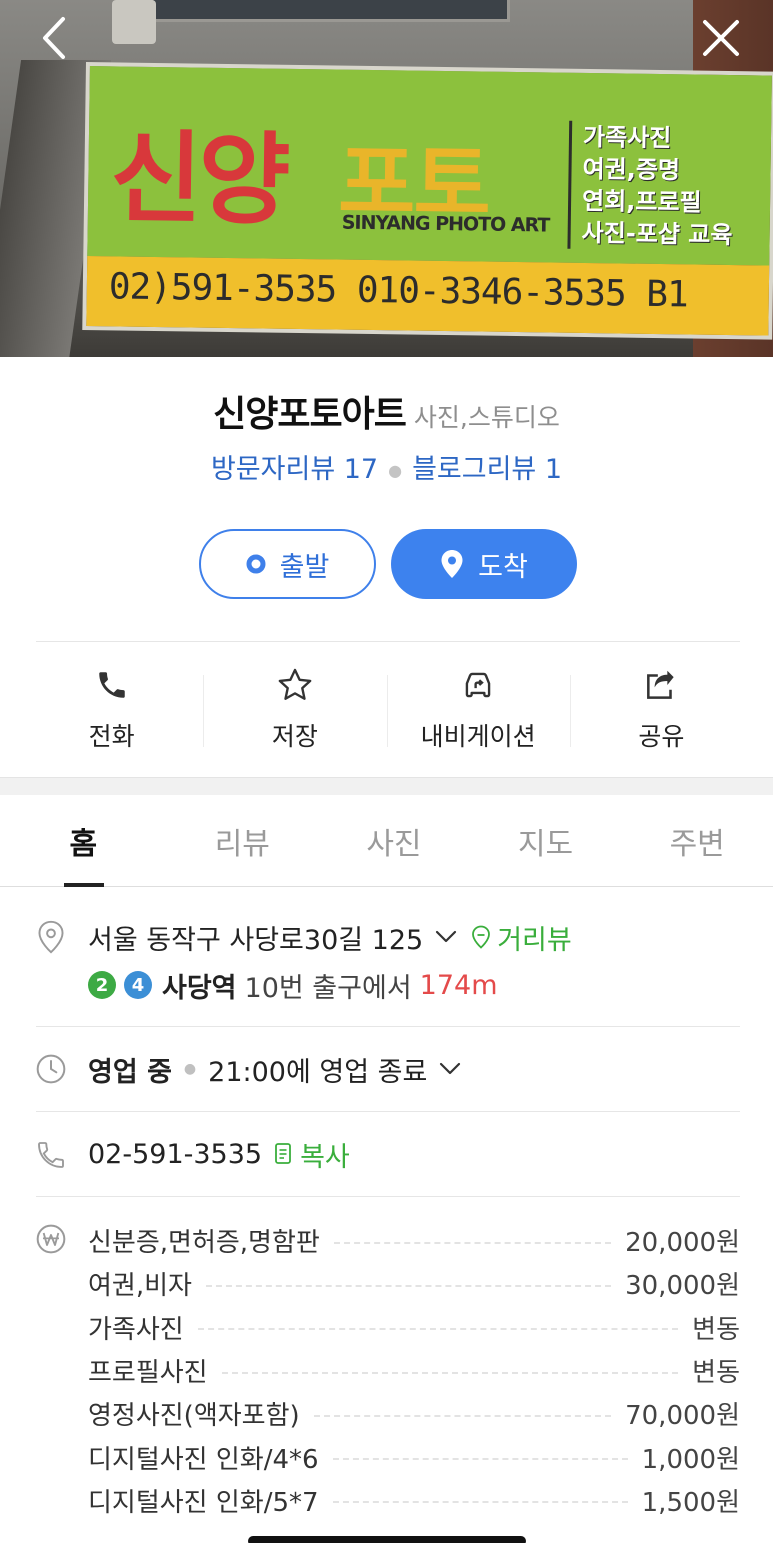 The width and height of the screenshot is (773, 1543). Describe the element at coordinates (204, 1243) in the screenshot. I see `price-item-name: 신분증,면허증,명함판` at that location.